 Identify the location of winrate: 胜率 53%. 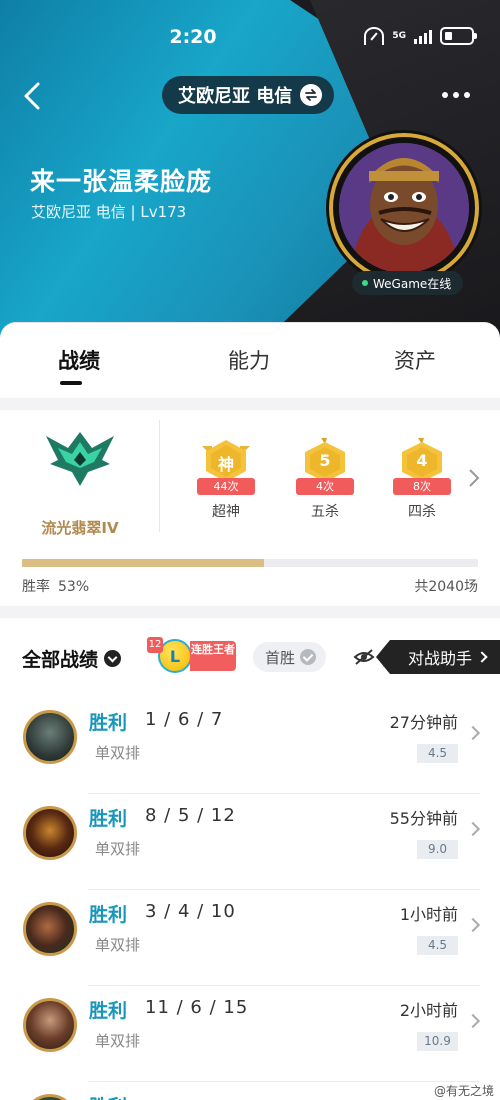
(55, 586).